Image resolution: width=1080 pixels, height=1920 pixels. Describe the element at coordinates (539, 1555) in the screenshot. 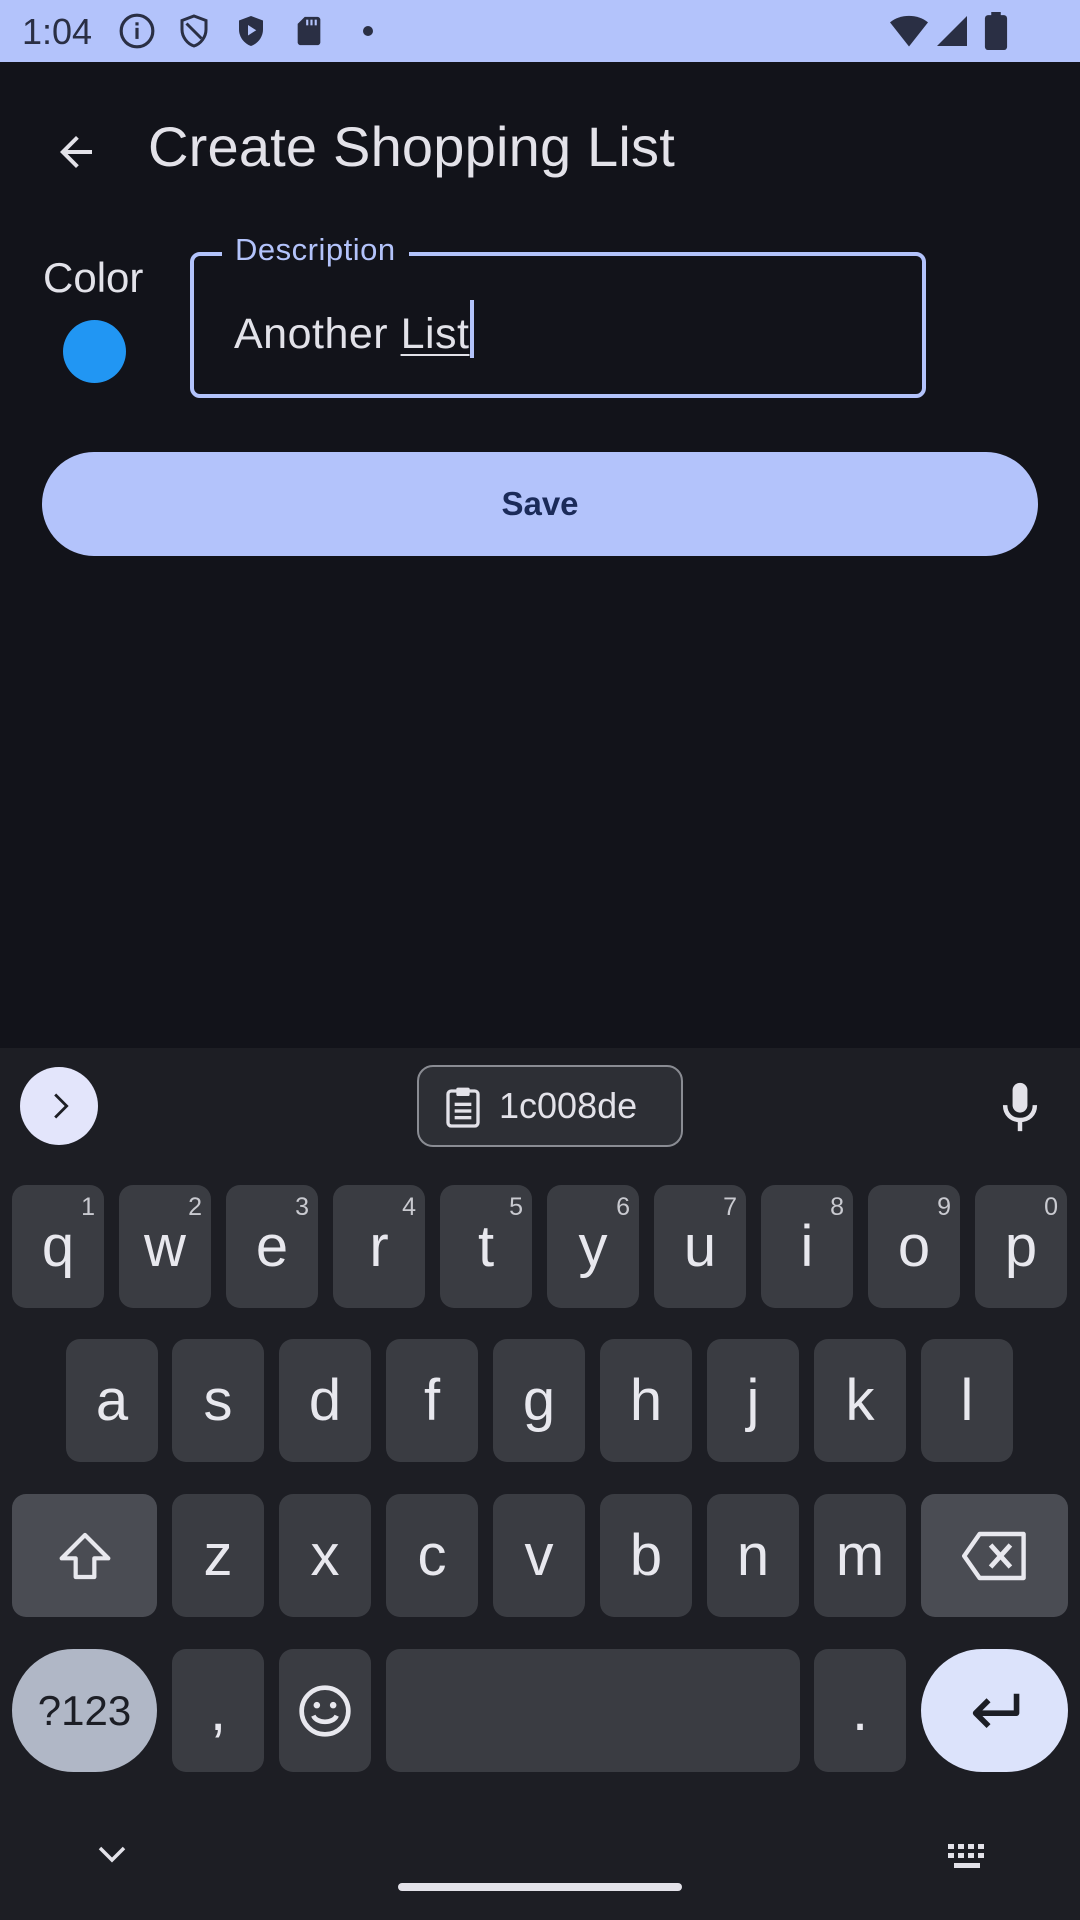

I see `key-v: v` at that location.